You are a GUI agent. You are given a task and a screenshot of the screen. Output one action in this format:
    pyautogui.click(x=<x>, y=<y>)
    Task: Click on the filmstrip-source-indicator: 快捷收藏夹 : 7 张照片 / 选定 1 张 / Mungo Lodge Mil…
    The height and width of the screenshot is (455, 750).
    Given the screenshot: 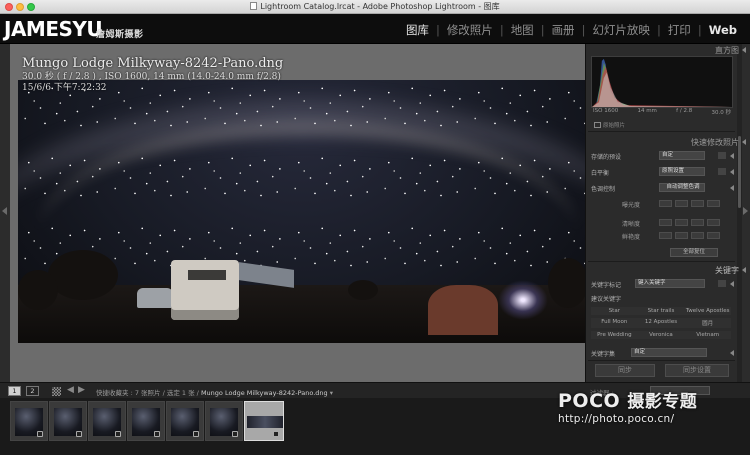 What is the action you would take?
    pyautogui.click(x=214, y=392)
    